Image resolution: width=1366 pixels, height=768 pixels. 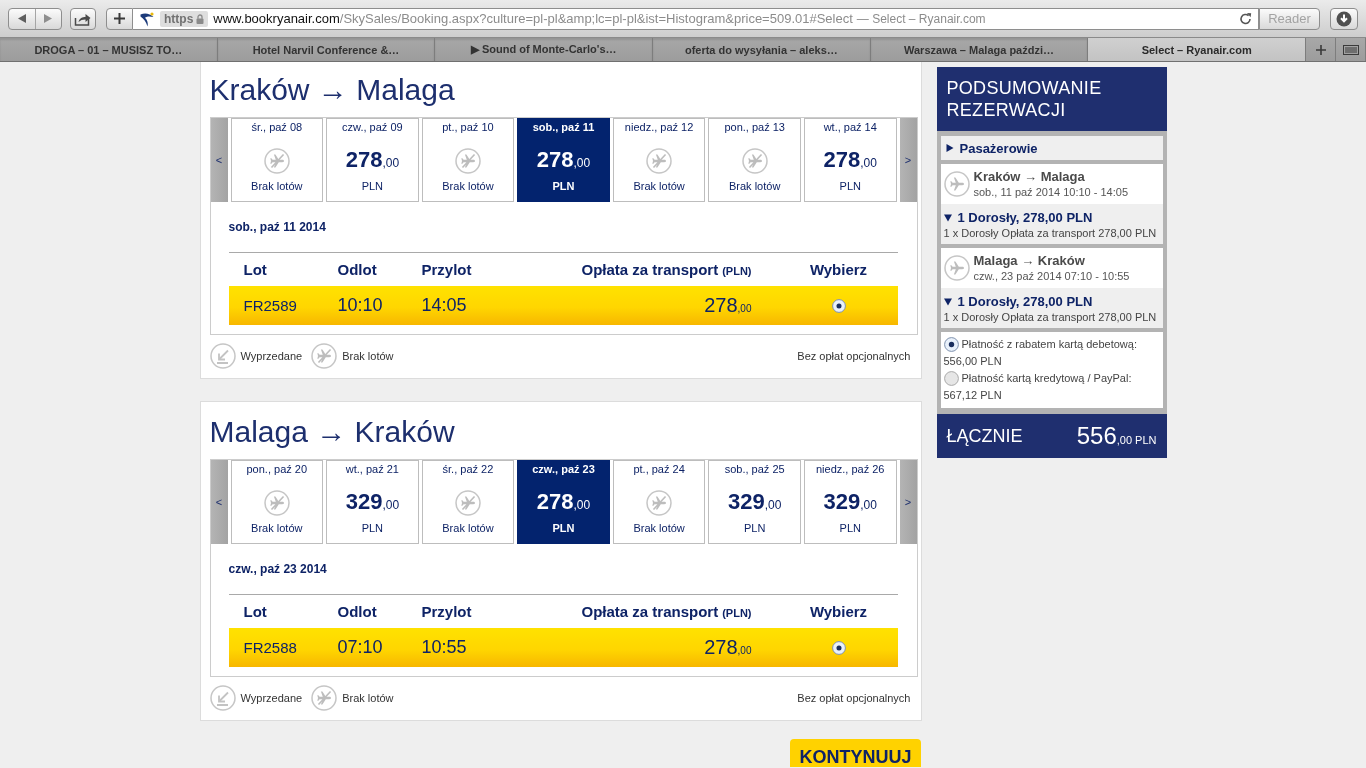 I want to click on column-header: Lot, so click(x=255, y=611).